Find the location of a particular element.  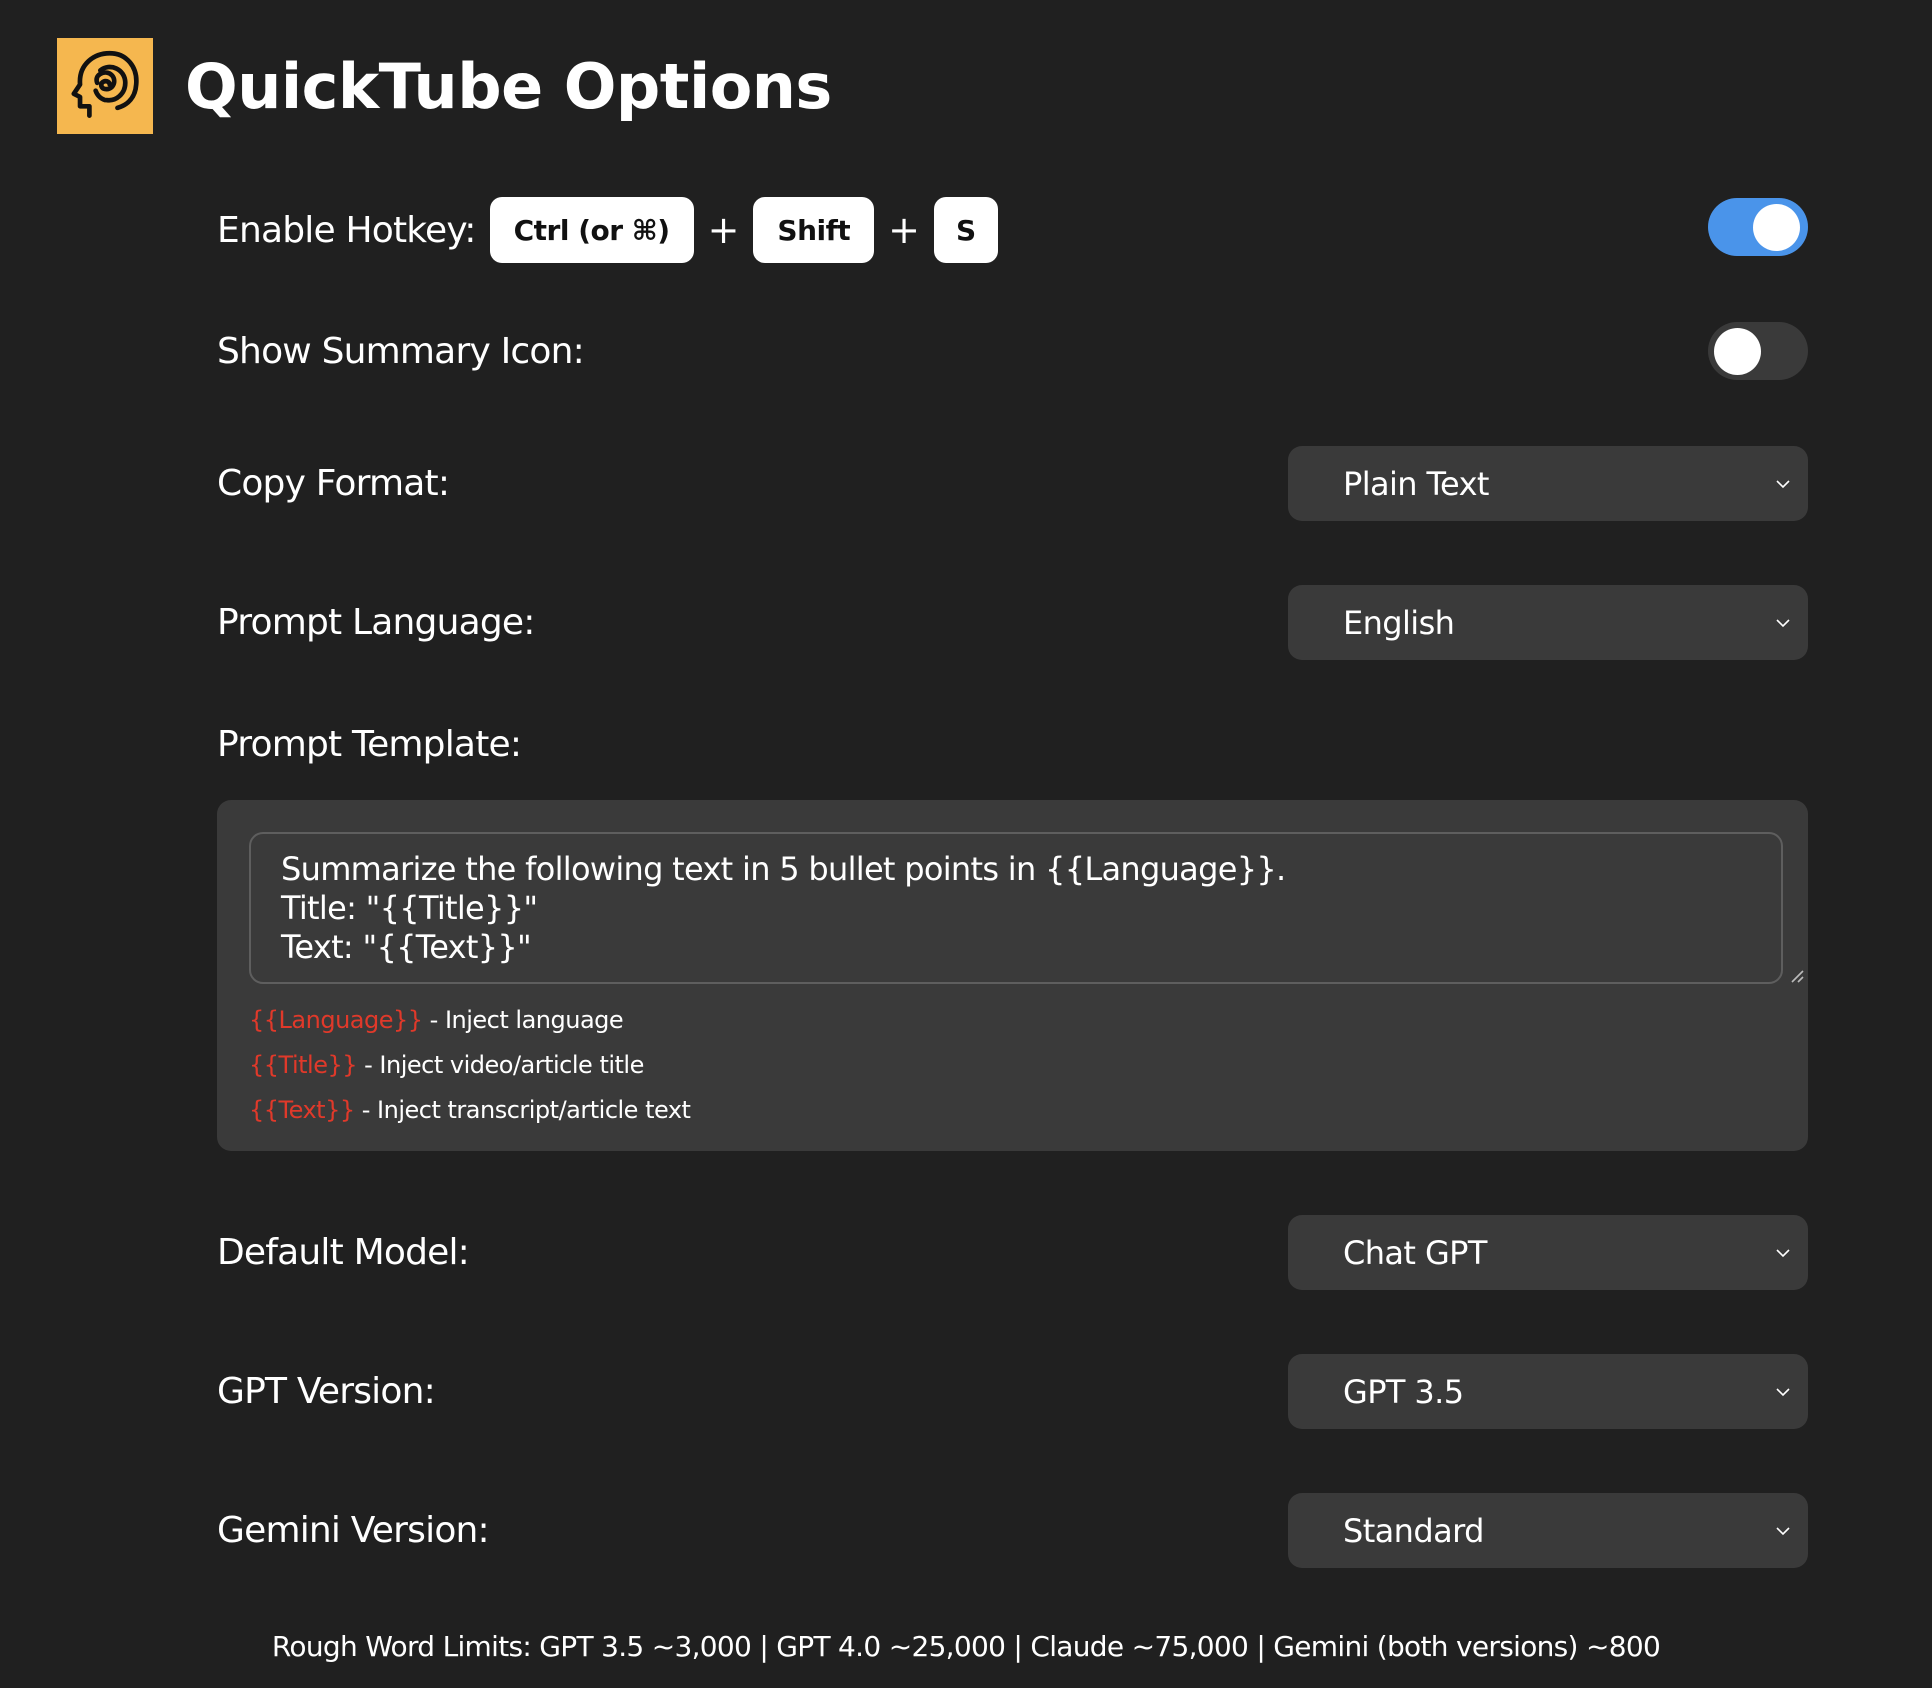

prompt-template-row: Prompt Template: is located at coordinates (1012, 744).